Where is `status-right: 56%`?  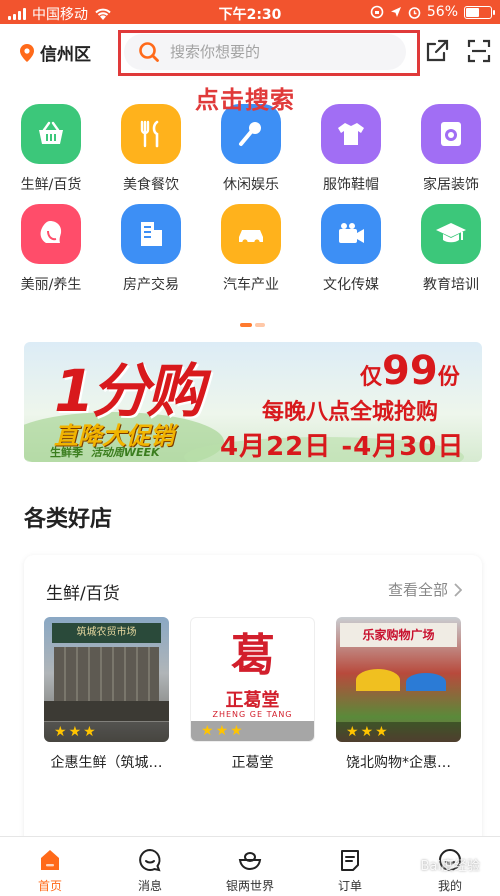 status-right: 56% is located at coordinates (432, 12).